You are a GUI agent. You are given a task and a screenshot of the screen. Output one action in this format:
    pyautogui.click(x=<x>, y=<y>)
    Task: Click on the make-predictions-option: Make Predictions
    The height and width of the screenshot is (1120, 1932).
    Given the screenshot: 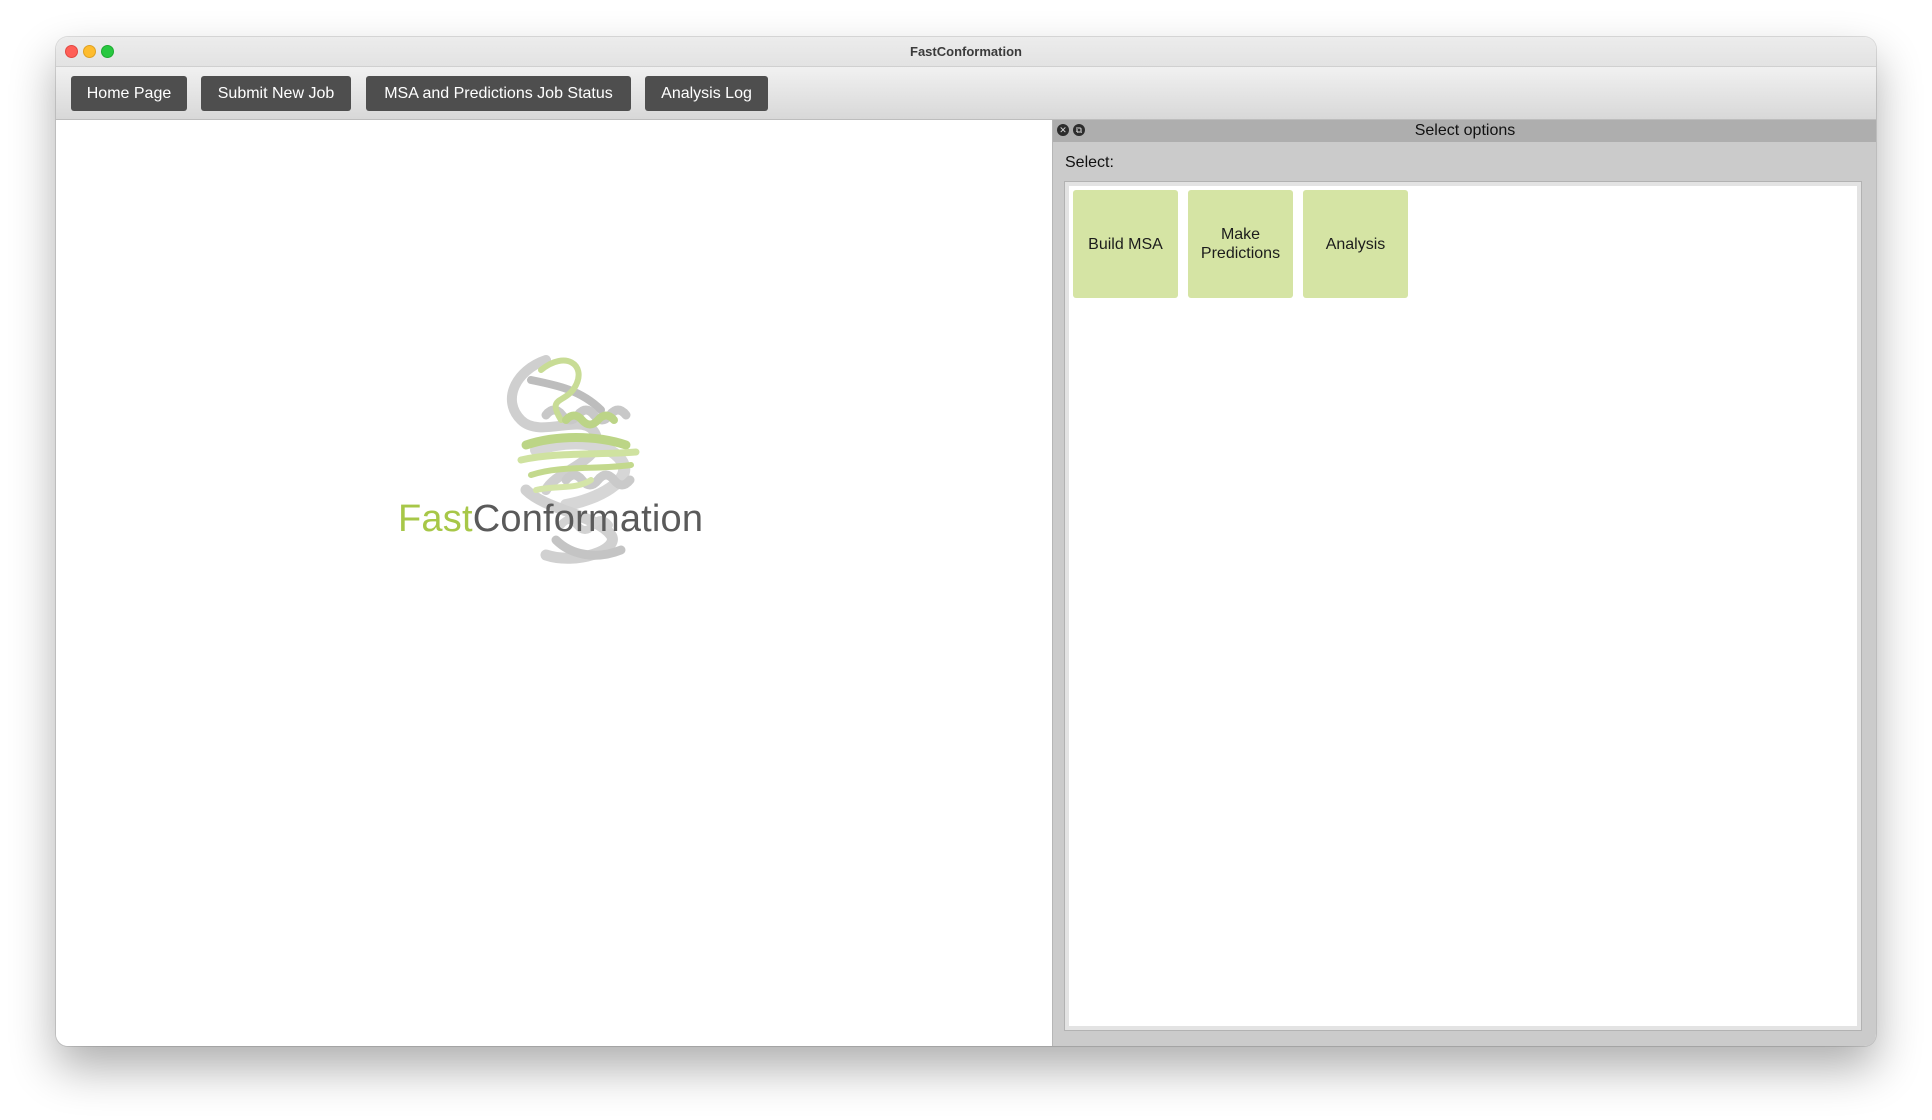 What is the action you would take?
    pyautogui.click(x=1240, y=244)
    